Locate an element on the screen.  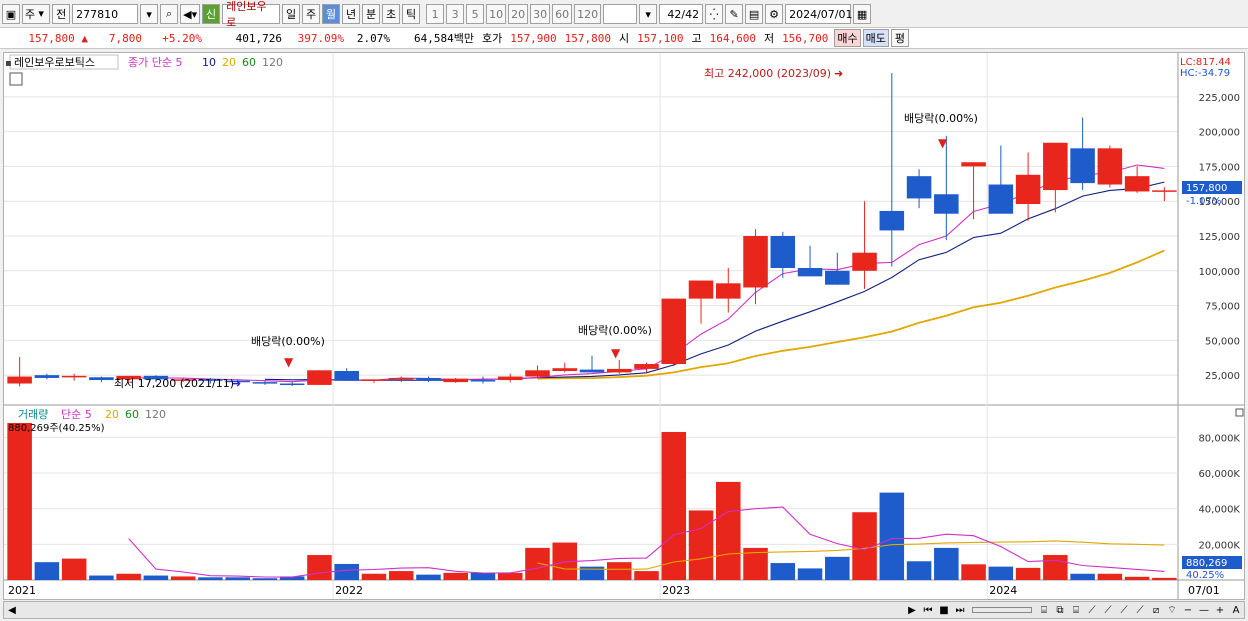
tool-icon-2: ⧉ is located at coordinates (1060, 610).